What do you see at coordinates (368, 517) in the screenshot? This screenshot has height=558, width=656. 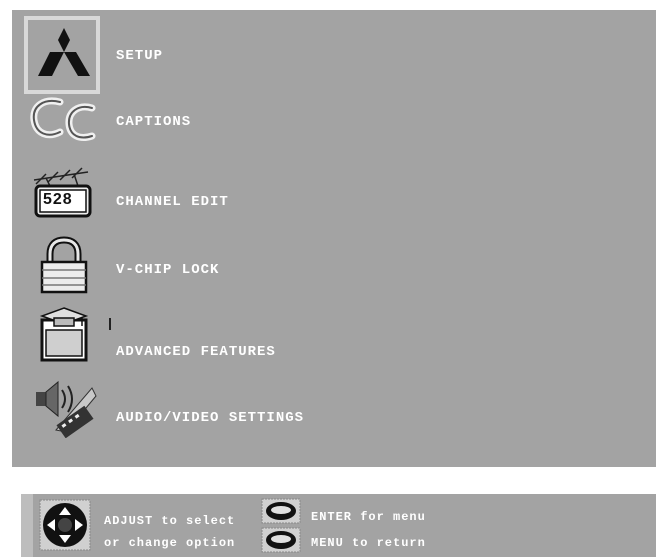 I see `enter-help-text: ENTER for menu` at bounding box center [368, 517].